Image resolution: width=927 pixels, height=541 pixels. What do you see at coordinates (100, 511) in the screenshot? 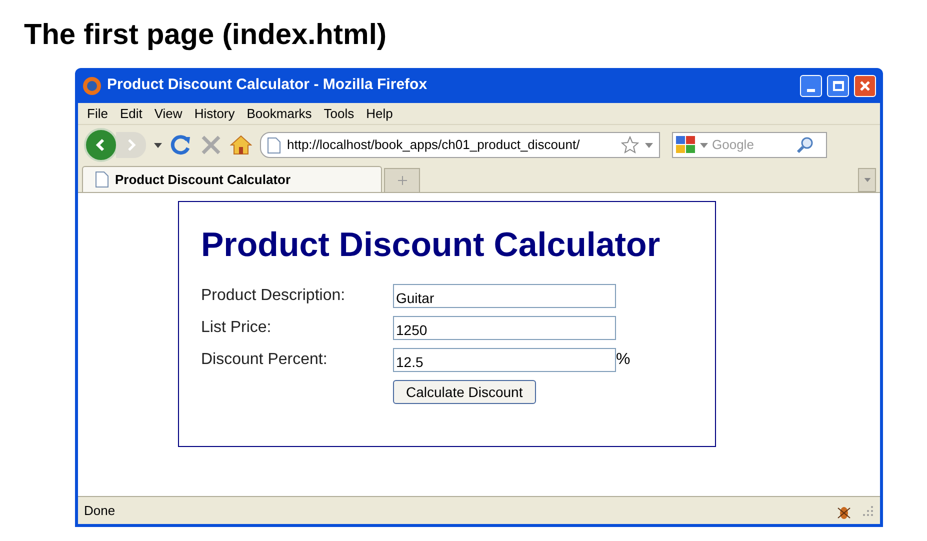
I see `status-text: Done` at bounding box center [100, 511].